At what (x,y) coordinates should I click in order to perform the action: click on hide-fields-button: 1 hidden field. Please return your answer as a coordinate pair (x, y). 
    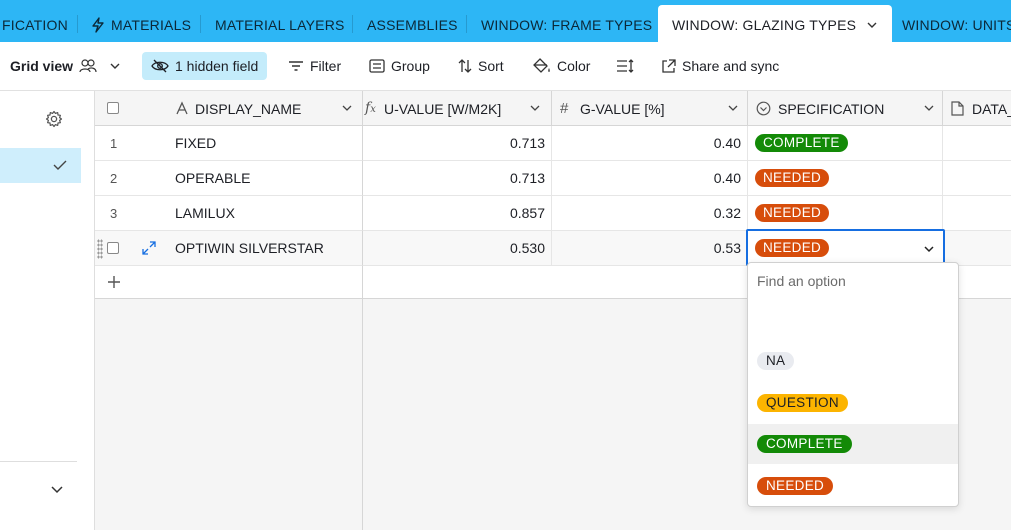
    Looking at the image, I should click on (205, 66).